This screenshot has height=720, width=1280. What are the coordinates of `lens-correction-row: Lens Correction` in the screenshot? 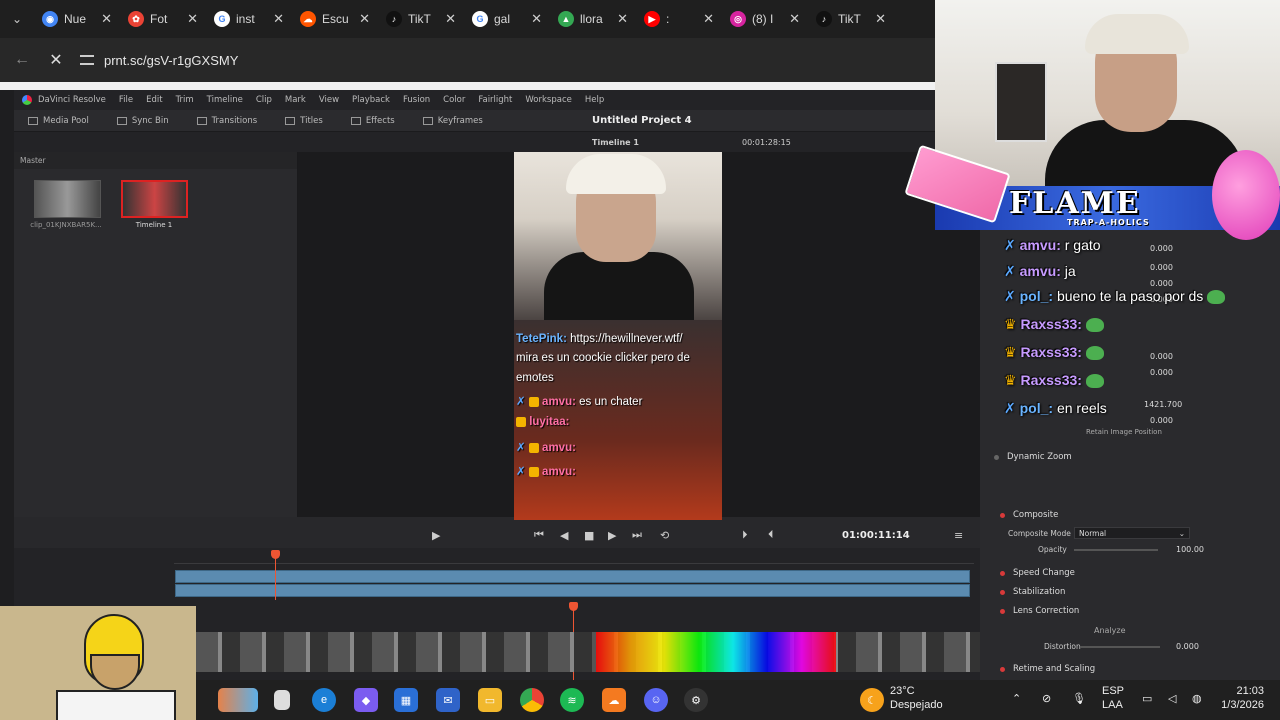 It's located at (1113, 611).